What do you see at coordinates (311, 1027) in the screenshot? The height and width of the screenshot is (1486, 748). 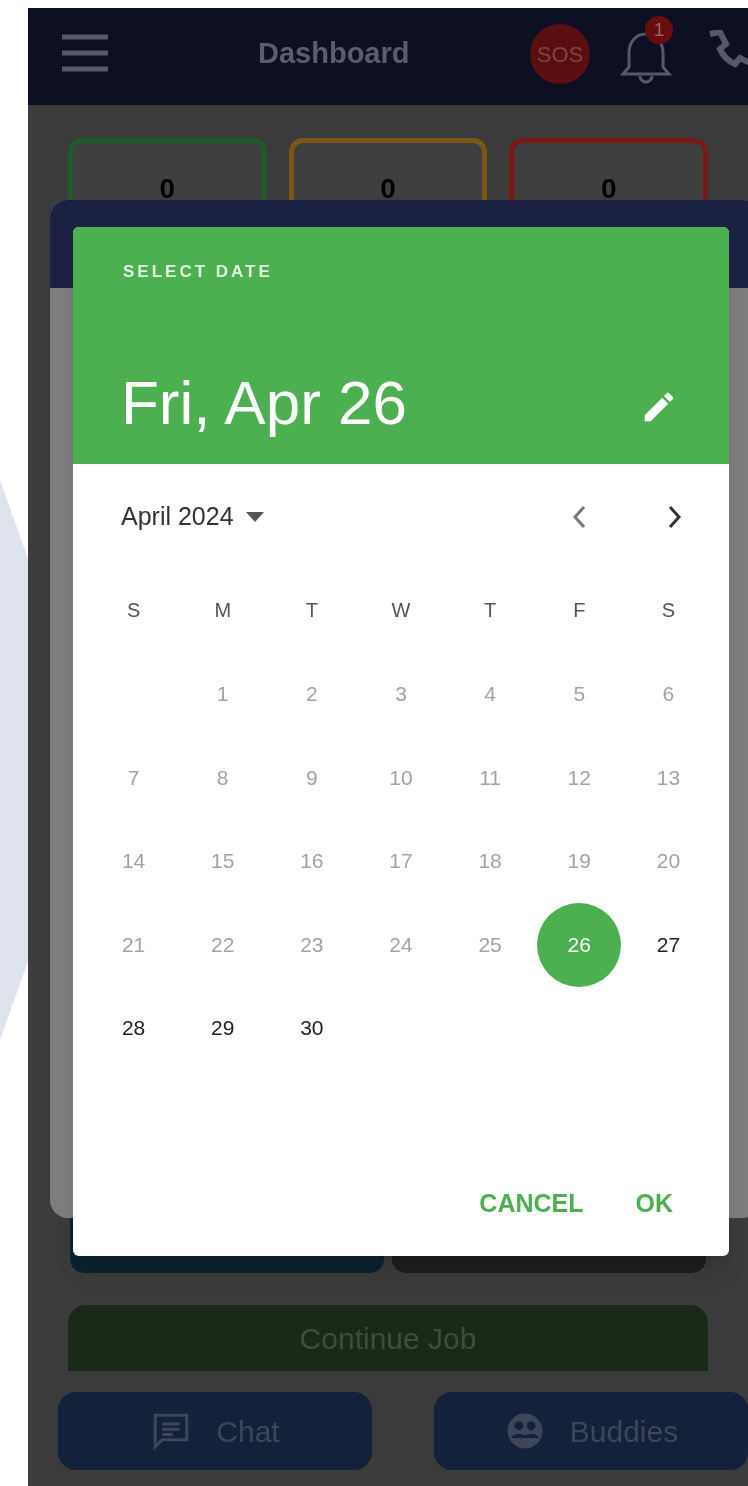 I see `day-cell: 30` at bounding box center [311, 1027].